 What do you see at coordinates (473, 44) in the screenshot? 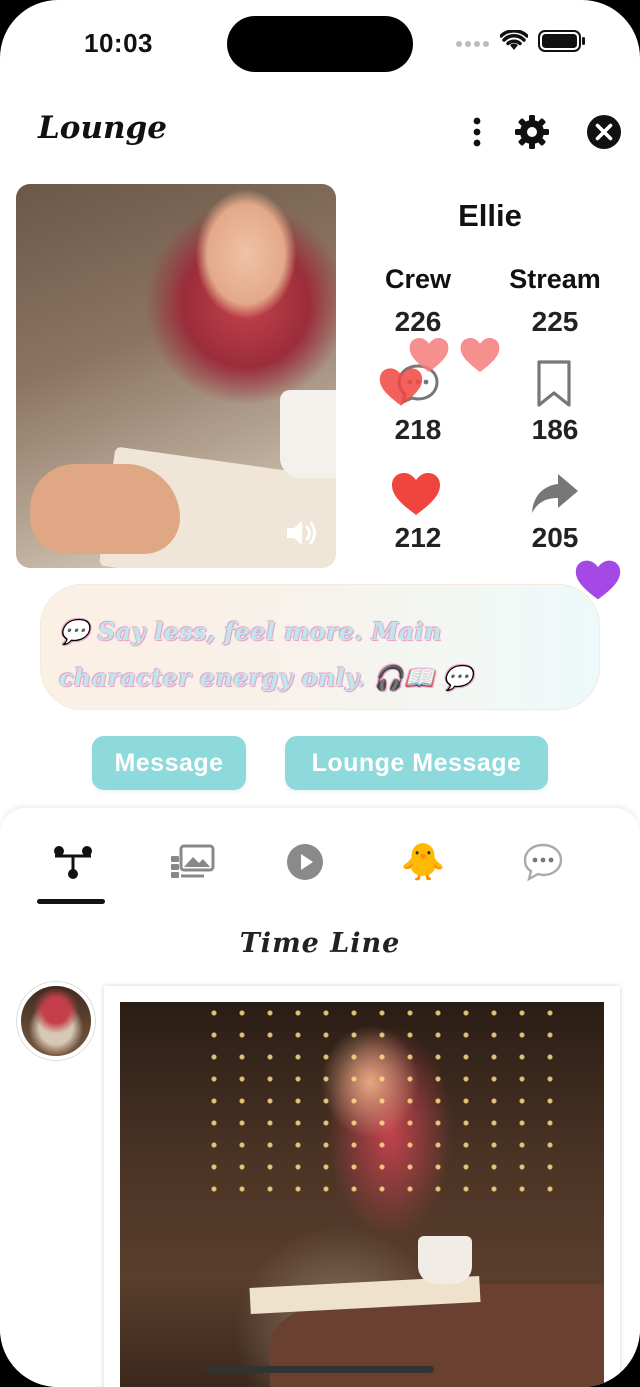
I see `signal-icon` at bounding box center [473, 44].